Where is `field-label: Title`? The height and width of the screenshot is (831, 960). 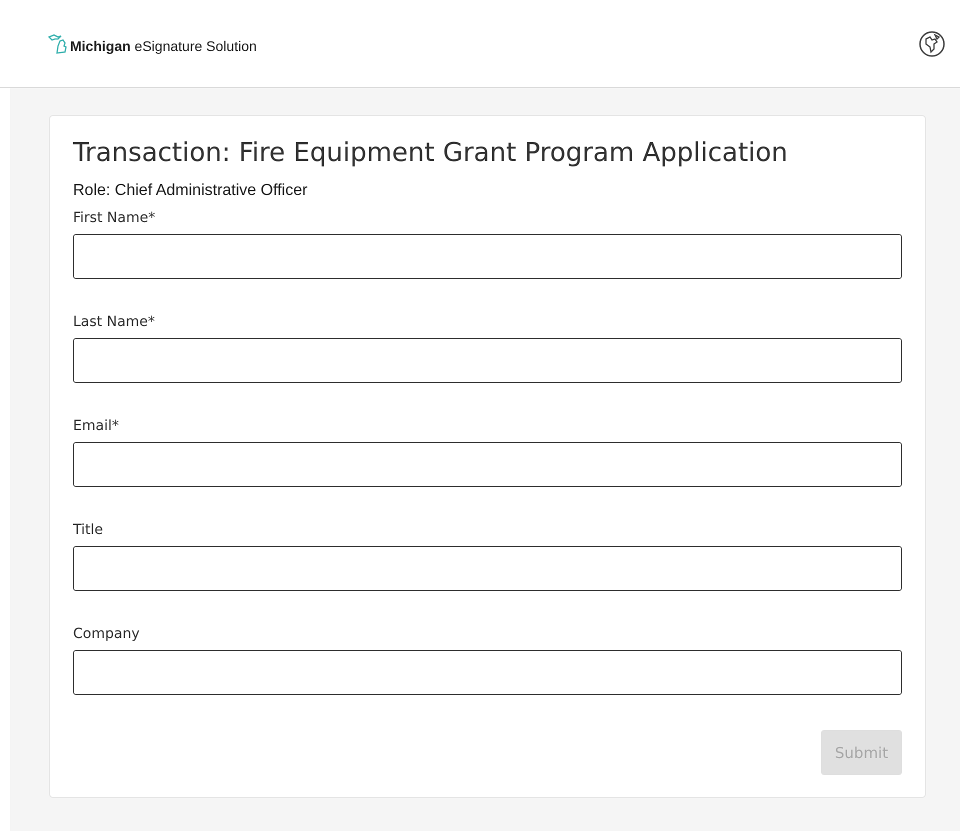 field-label: Title is located at coordinates (88, 530).